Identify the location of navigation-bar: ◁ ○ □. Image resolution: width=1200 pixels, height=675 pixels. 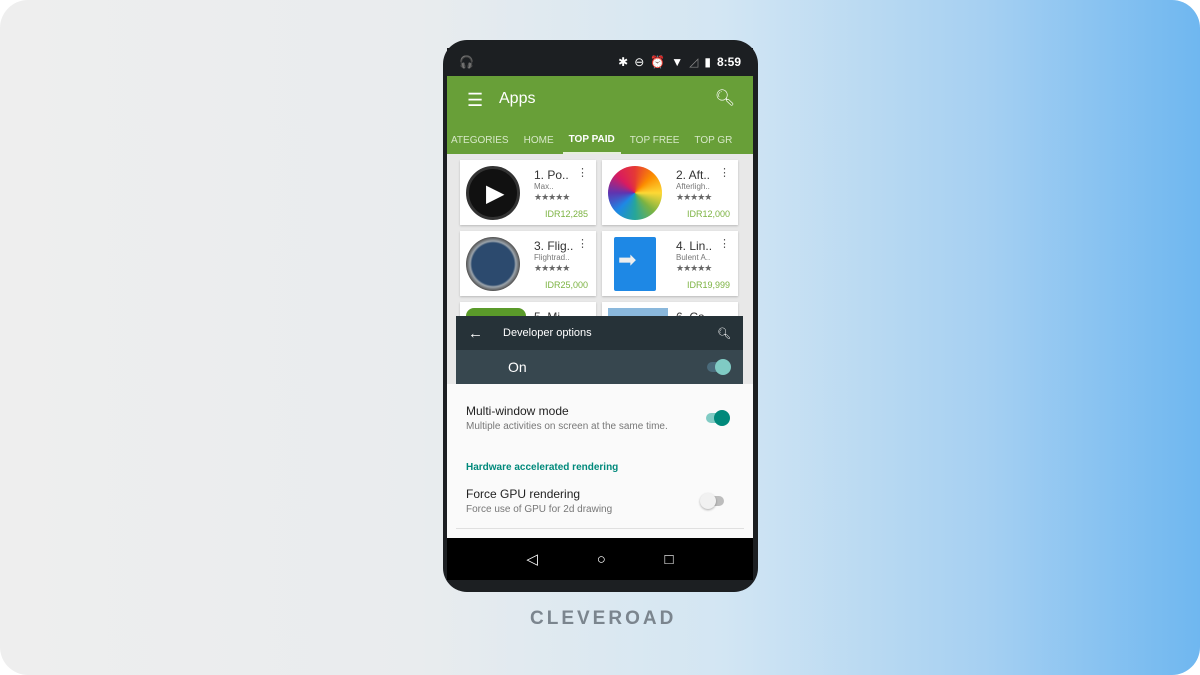
(600, 559).